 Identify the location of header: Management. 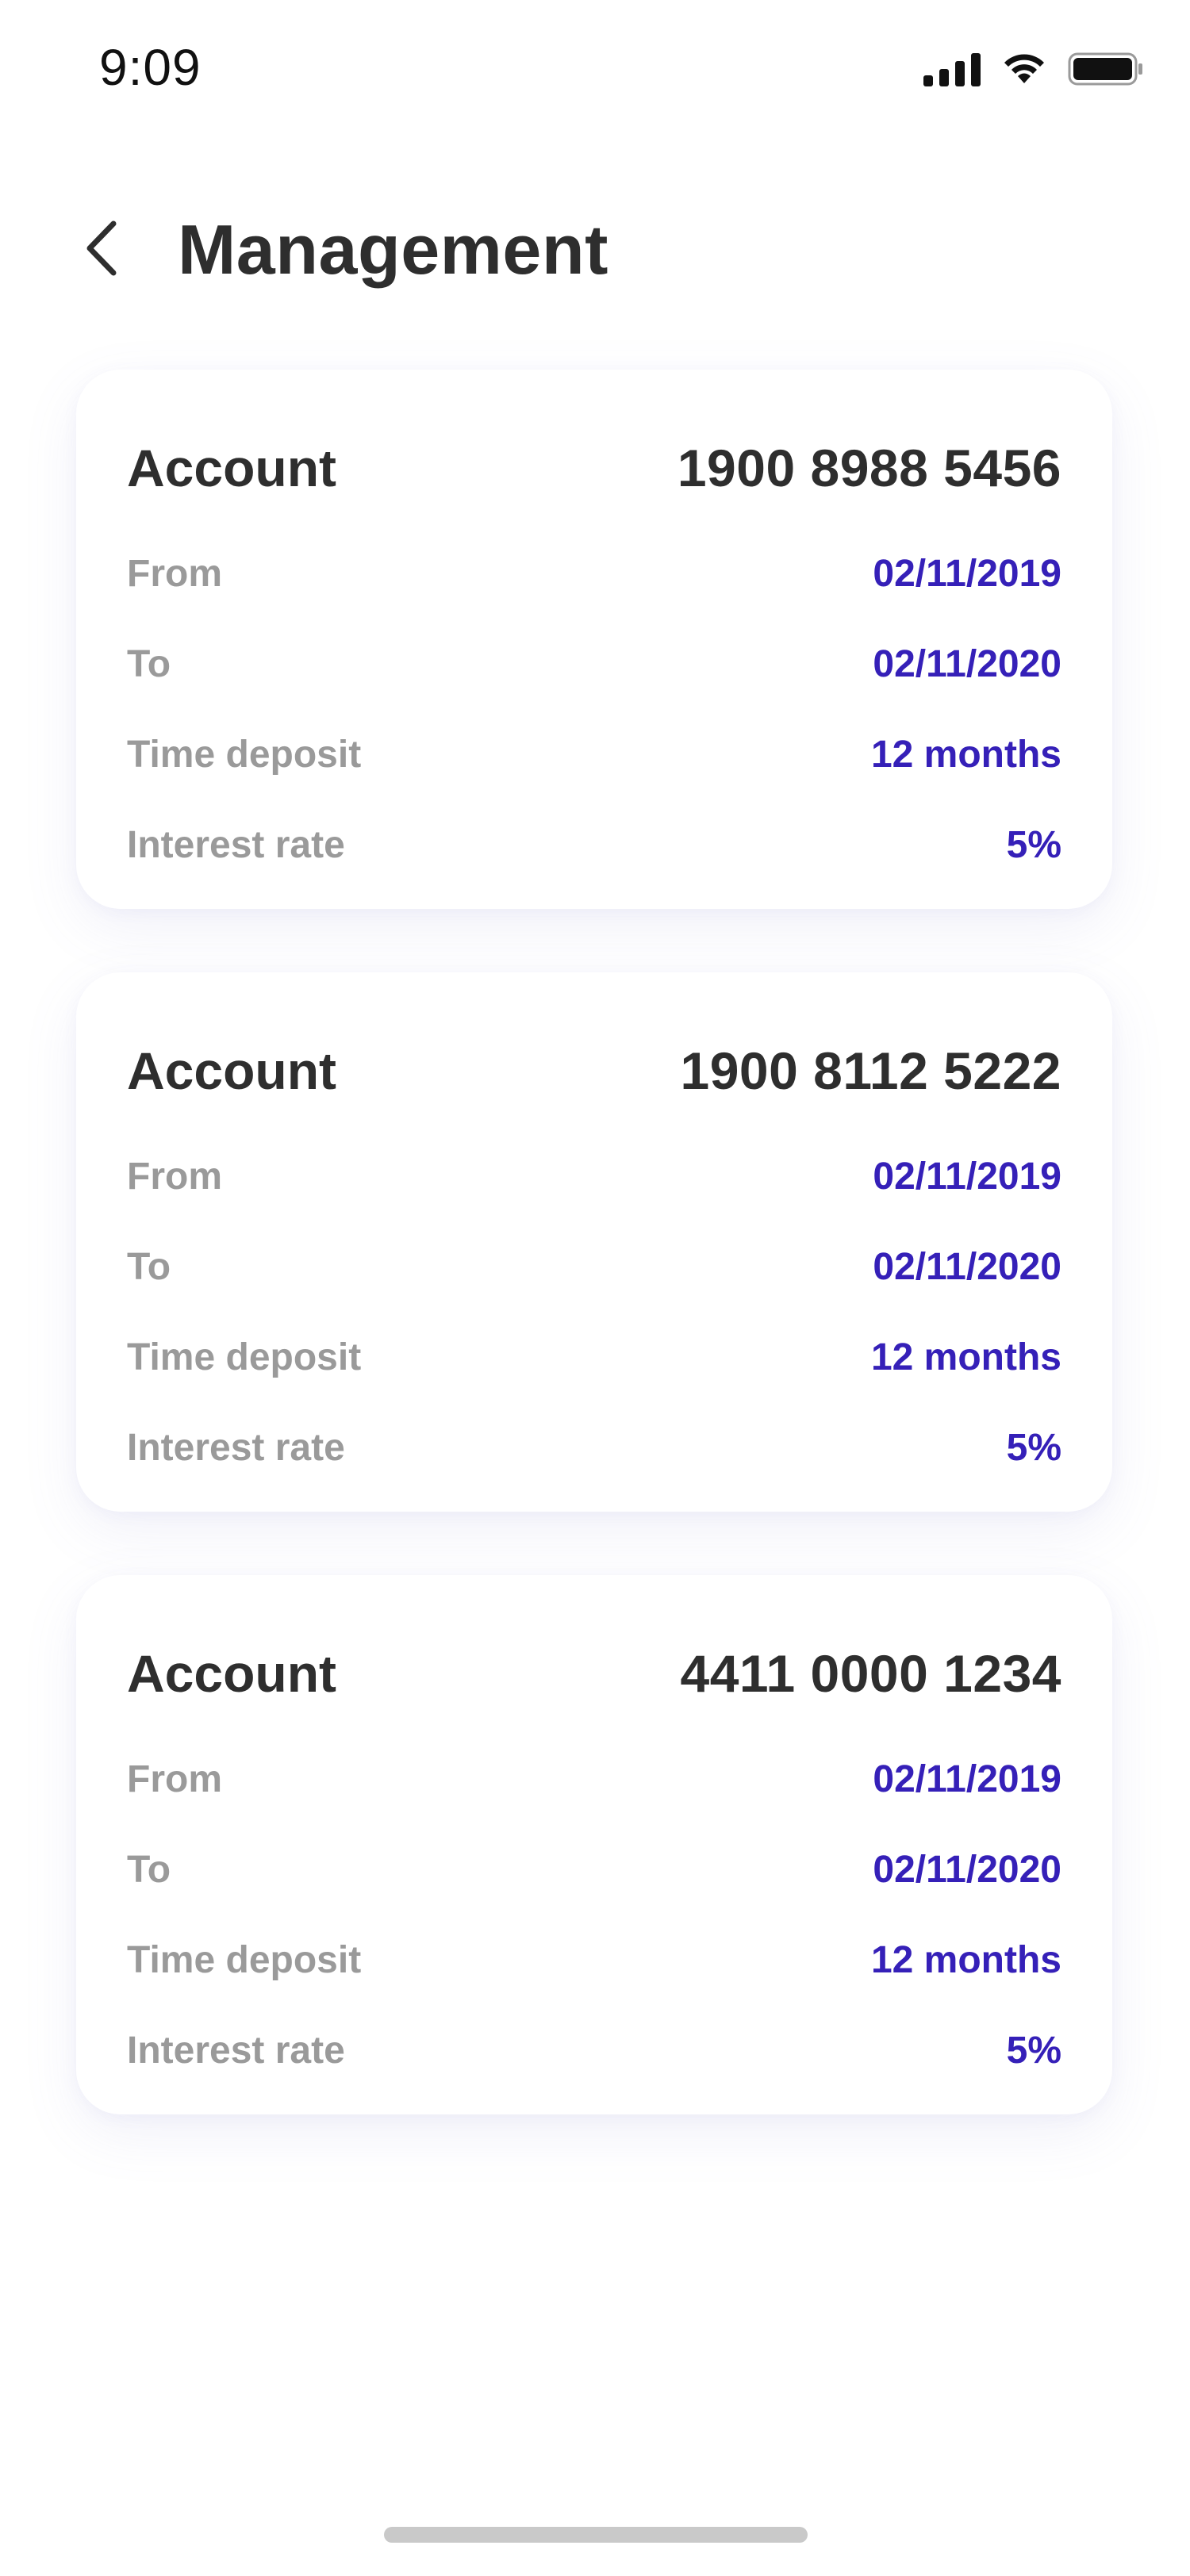
(595, 249).